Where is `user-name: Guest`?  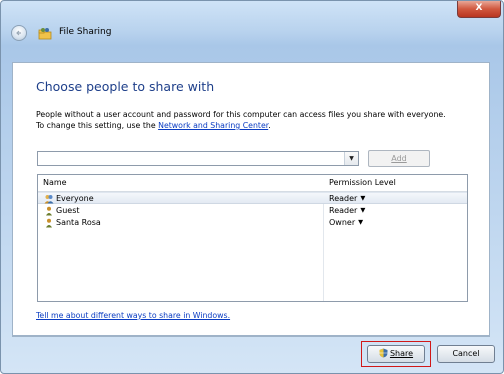
user-name: Guest is located at coordinates (68, 210).